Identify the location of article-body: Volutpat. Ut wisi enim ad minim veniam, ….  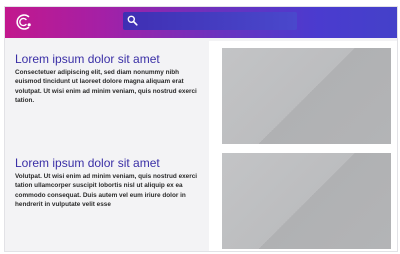
(106, 190).